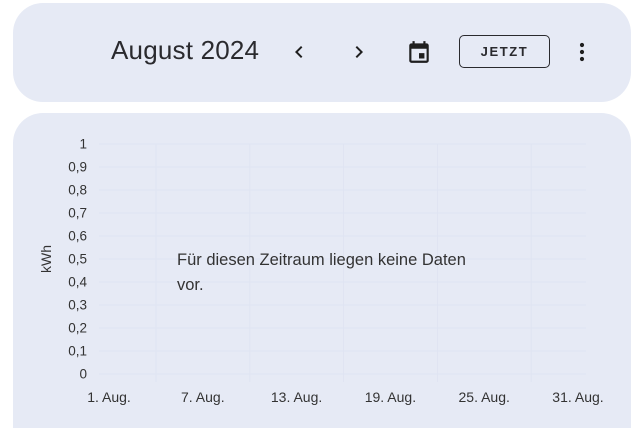  I want to click on x-tick-label: 7. Aug., so click(203, 397).